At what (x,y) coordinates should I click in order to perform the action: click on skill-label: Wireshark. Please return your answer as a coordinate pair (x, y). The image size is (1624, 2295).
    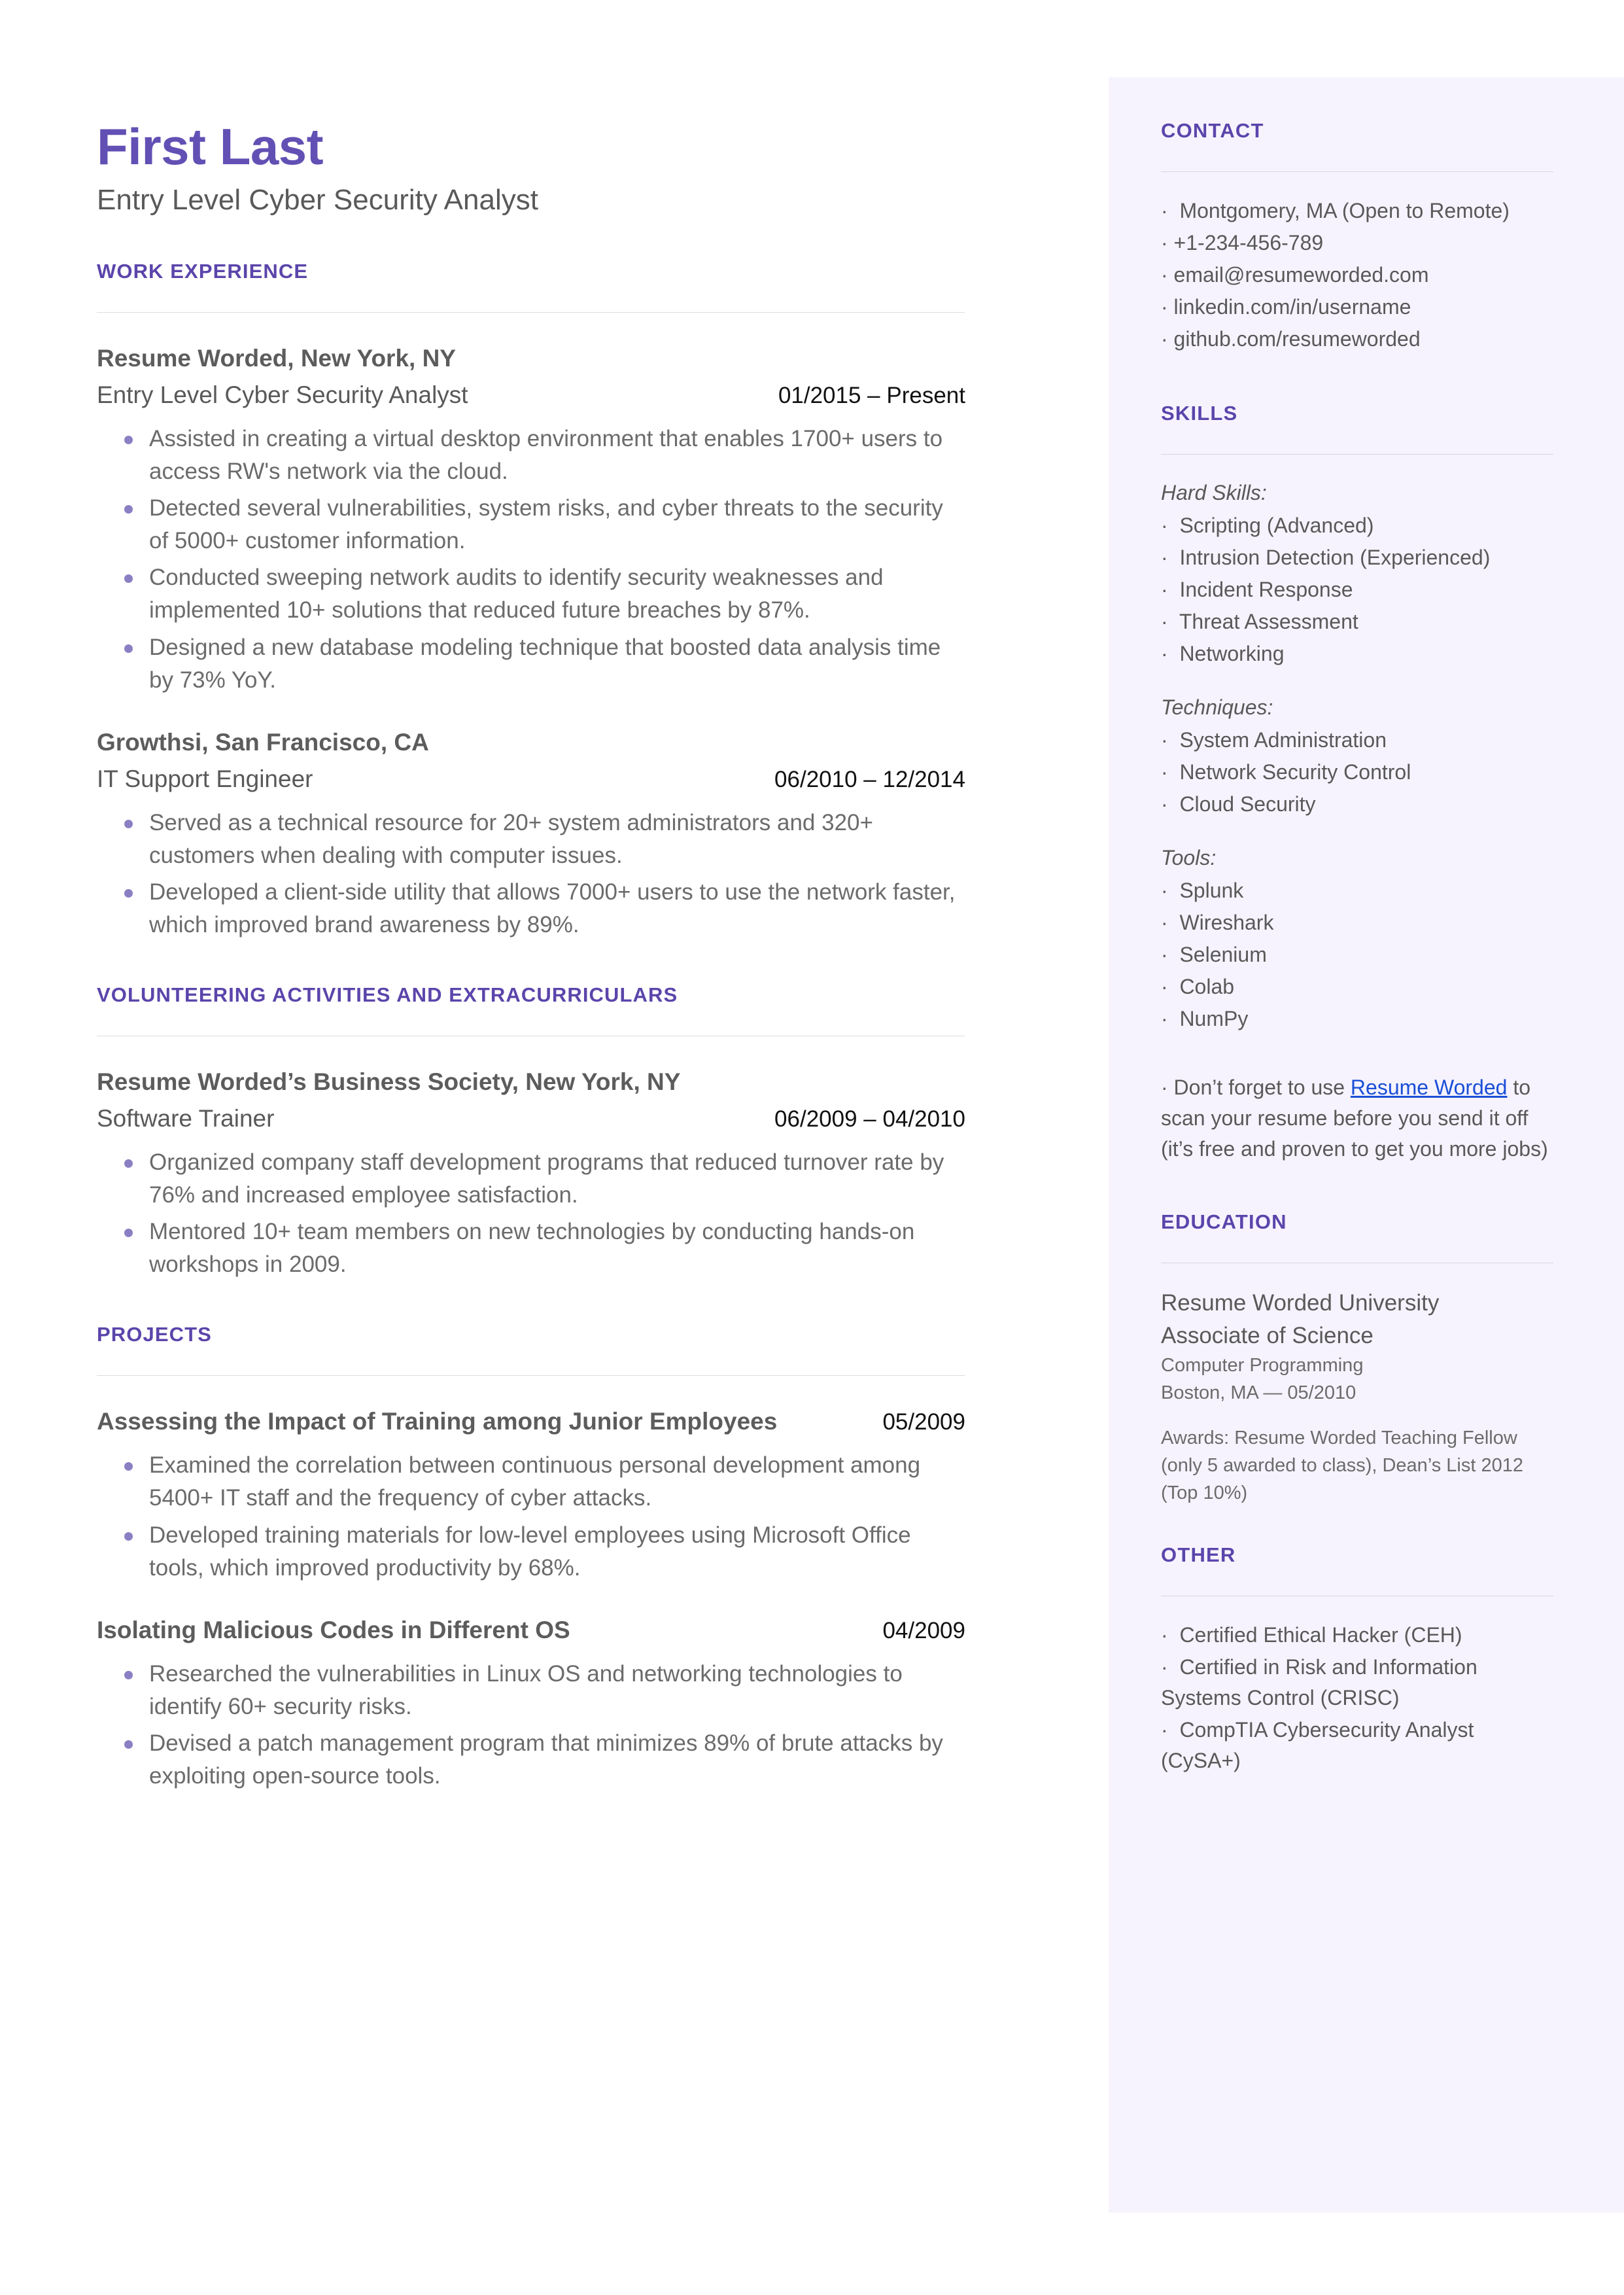
    Looking at the image, I should click on (1226, 922).